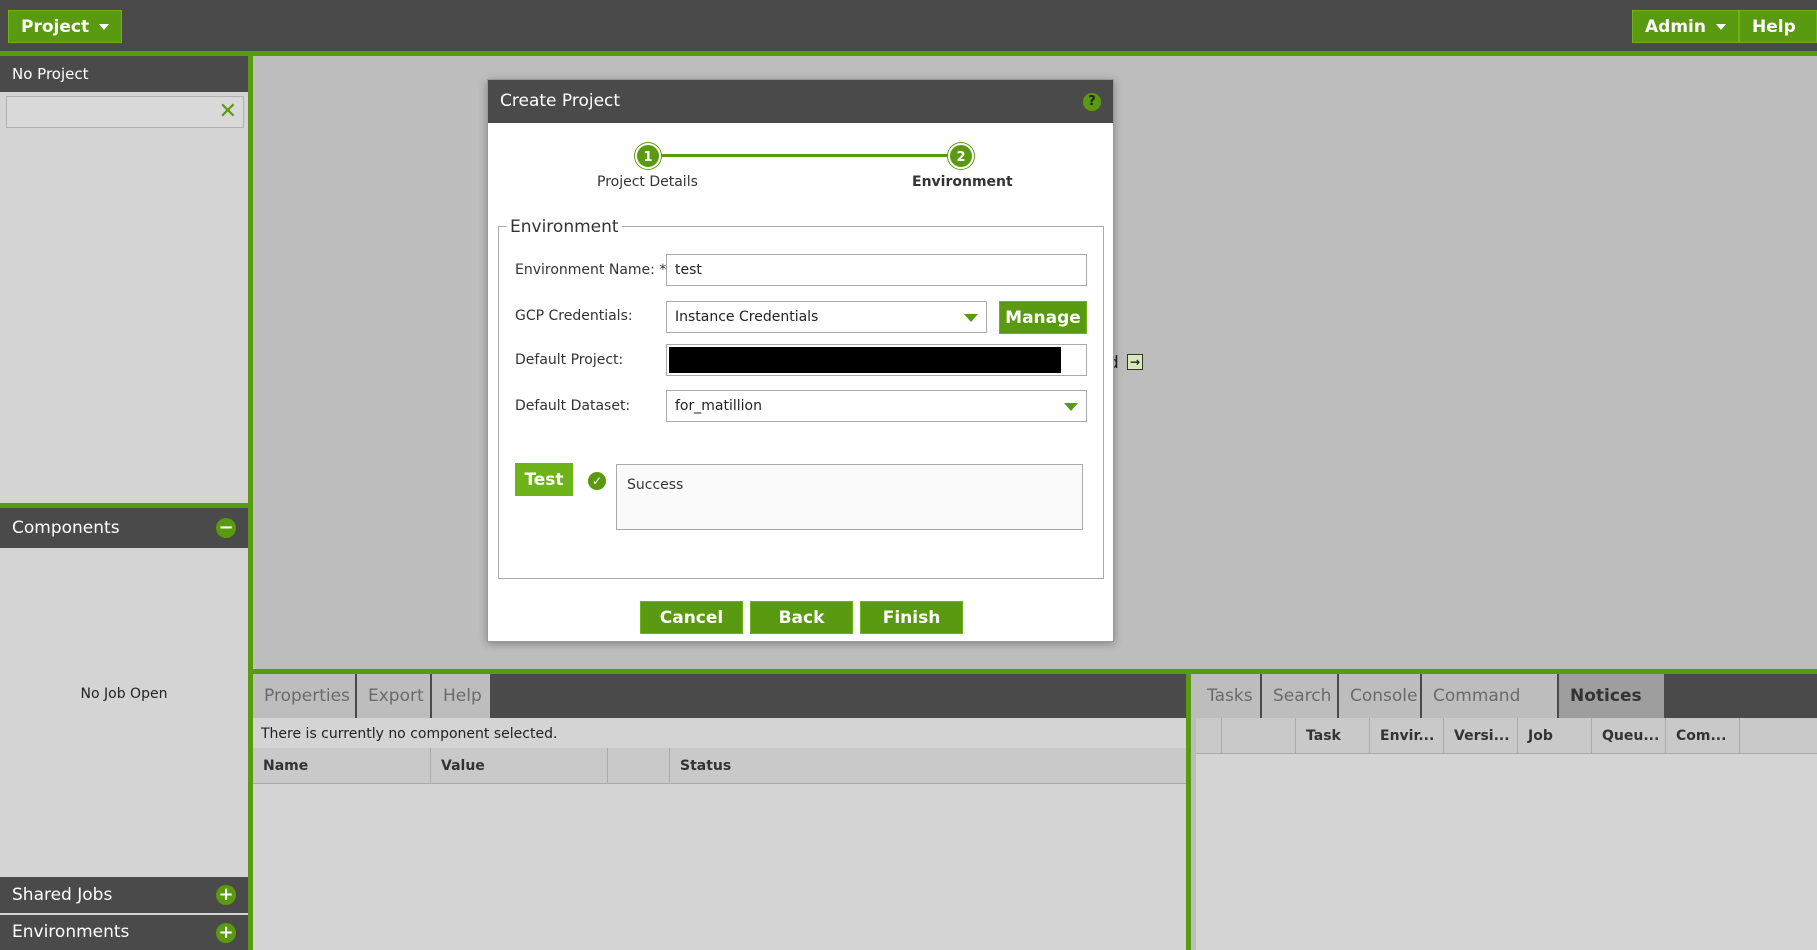 This screenshot has width=1817, height=950. I want to click on admin-menu-button: Admin, so click(1685, 26).